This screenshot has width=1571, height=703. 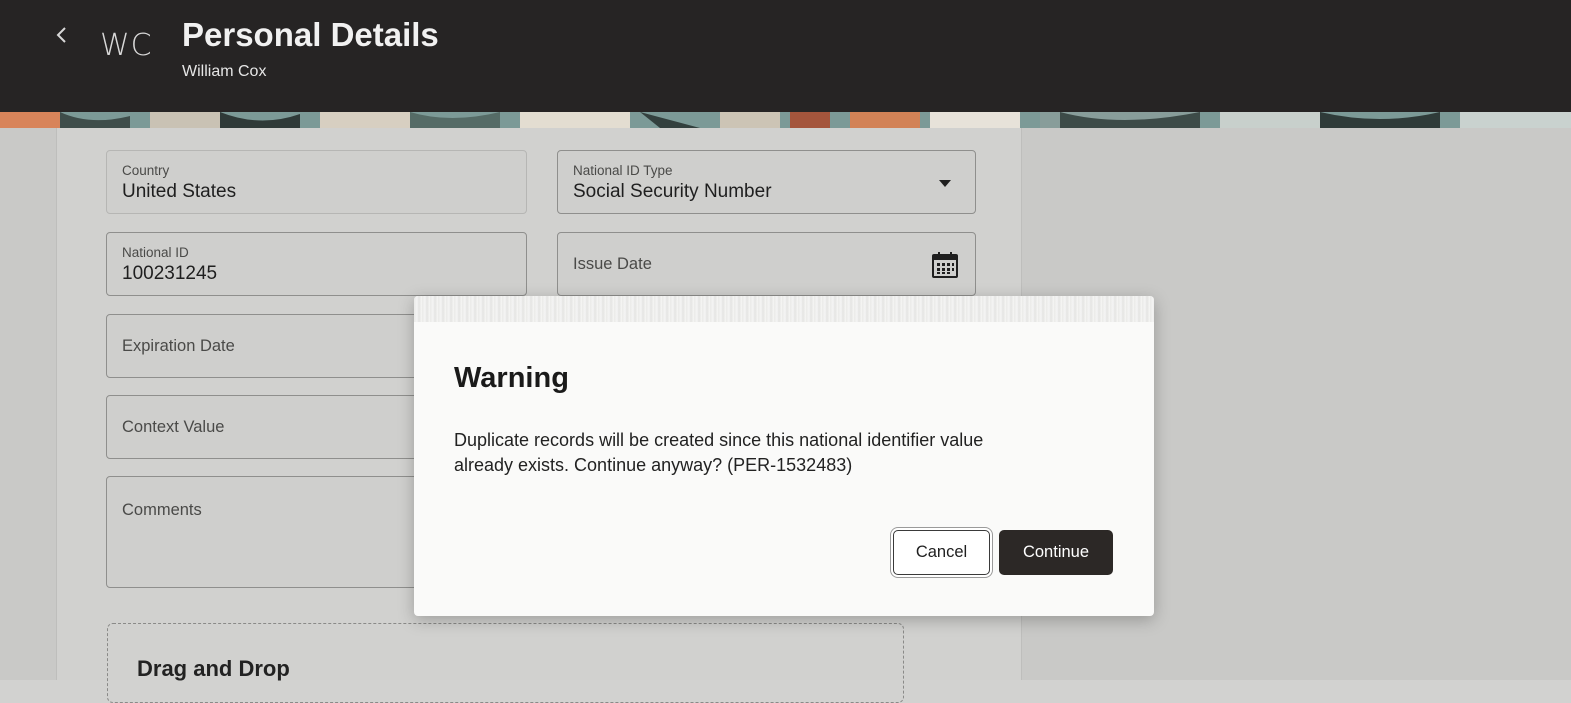 I want to click on calendar-icon, so click(x=945, y=265).